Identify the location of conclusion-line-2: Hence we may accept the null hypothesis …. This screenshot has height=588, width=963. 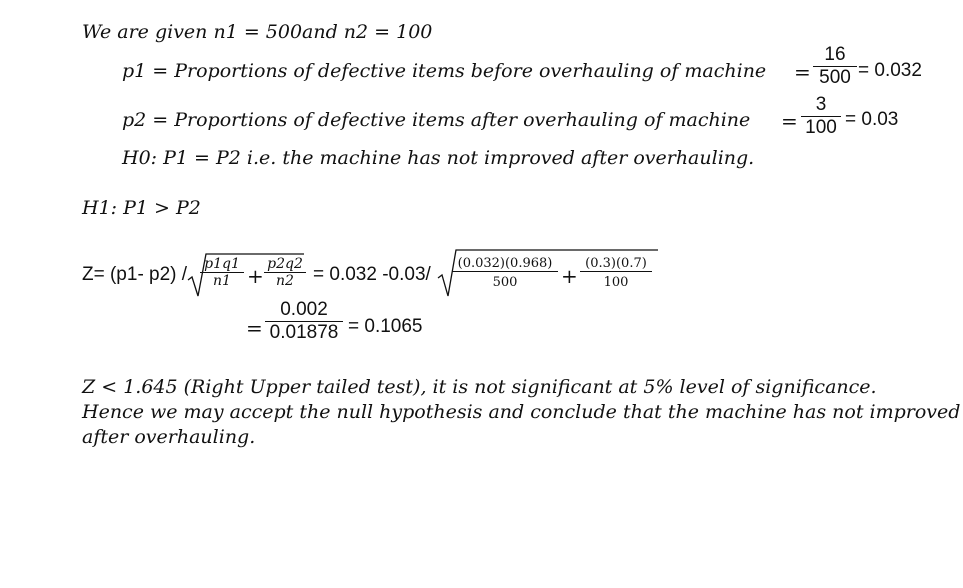
(521, 412).